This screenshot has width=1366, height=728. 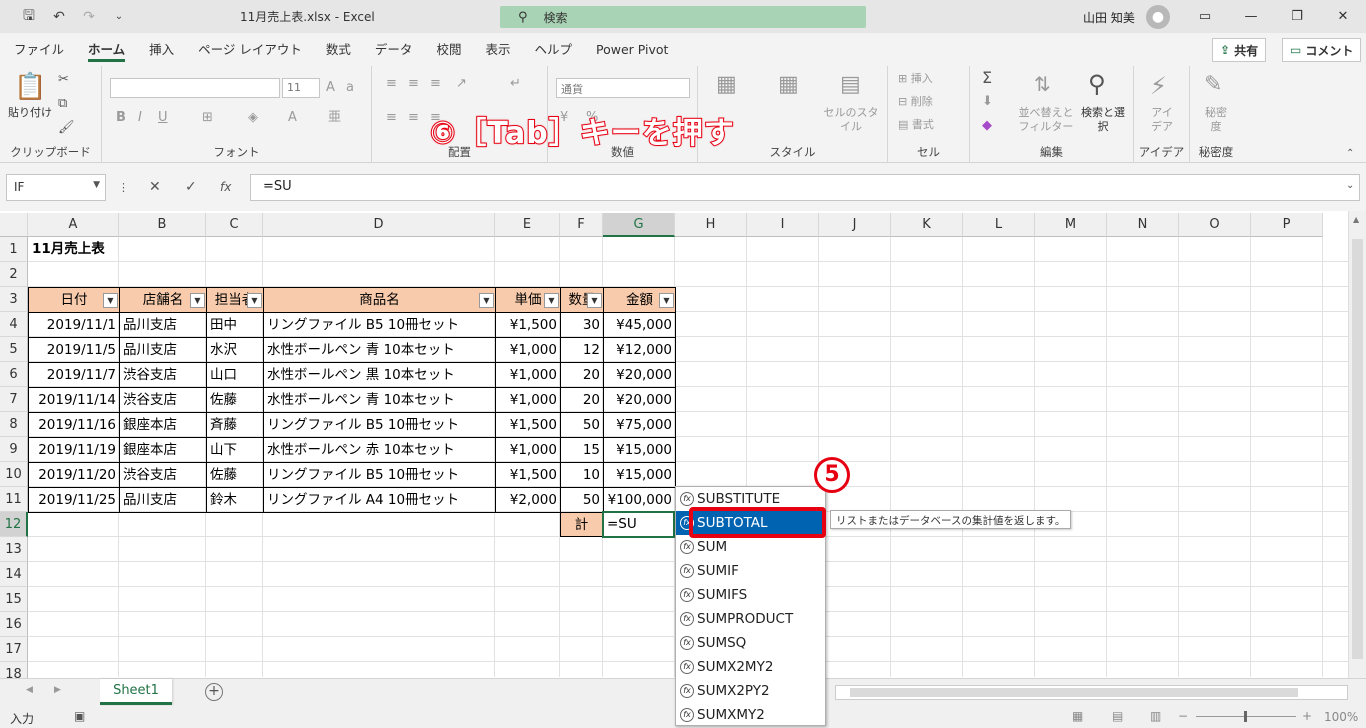 What do you see at coordinates (581, 225) in the screenshot?
I see `column-header: F` at bounding box center [581, 225].